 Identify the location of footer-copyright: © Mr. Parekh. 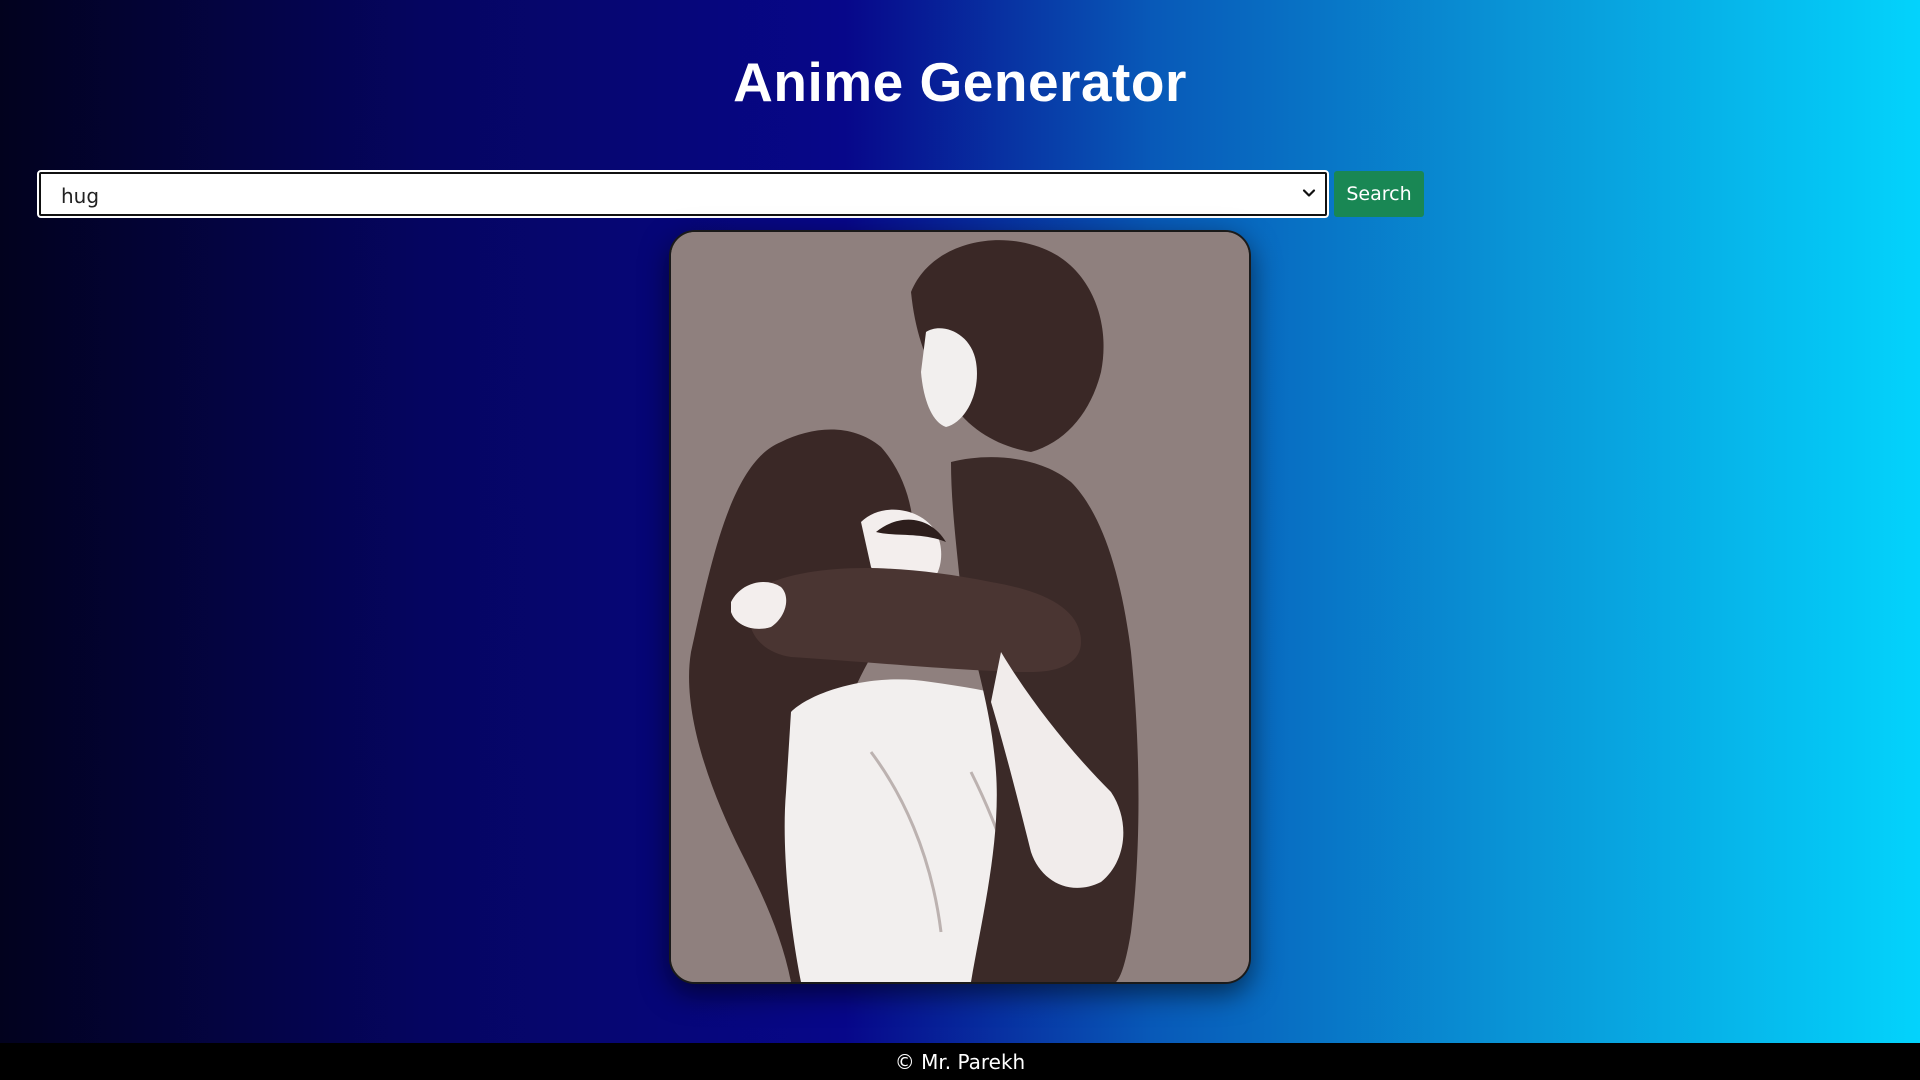
(960, 1061).